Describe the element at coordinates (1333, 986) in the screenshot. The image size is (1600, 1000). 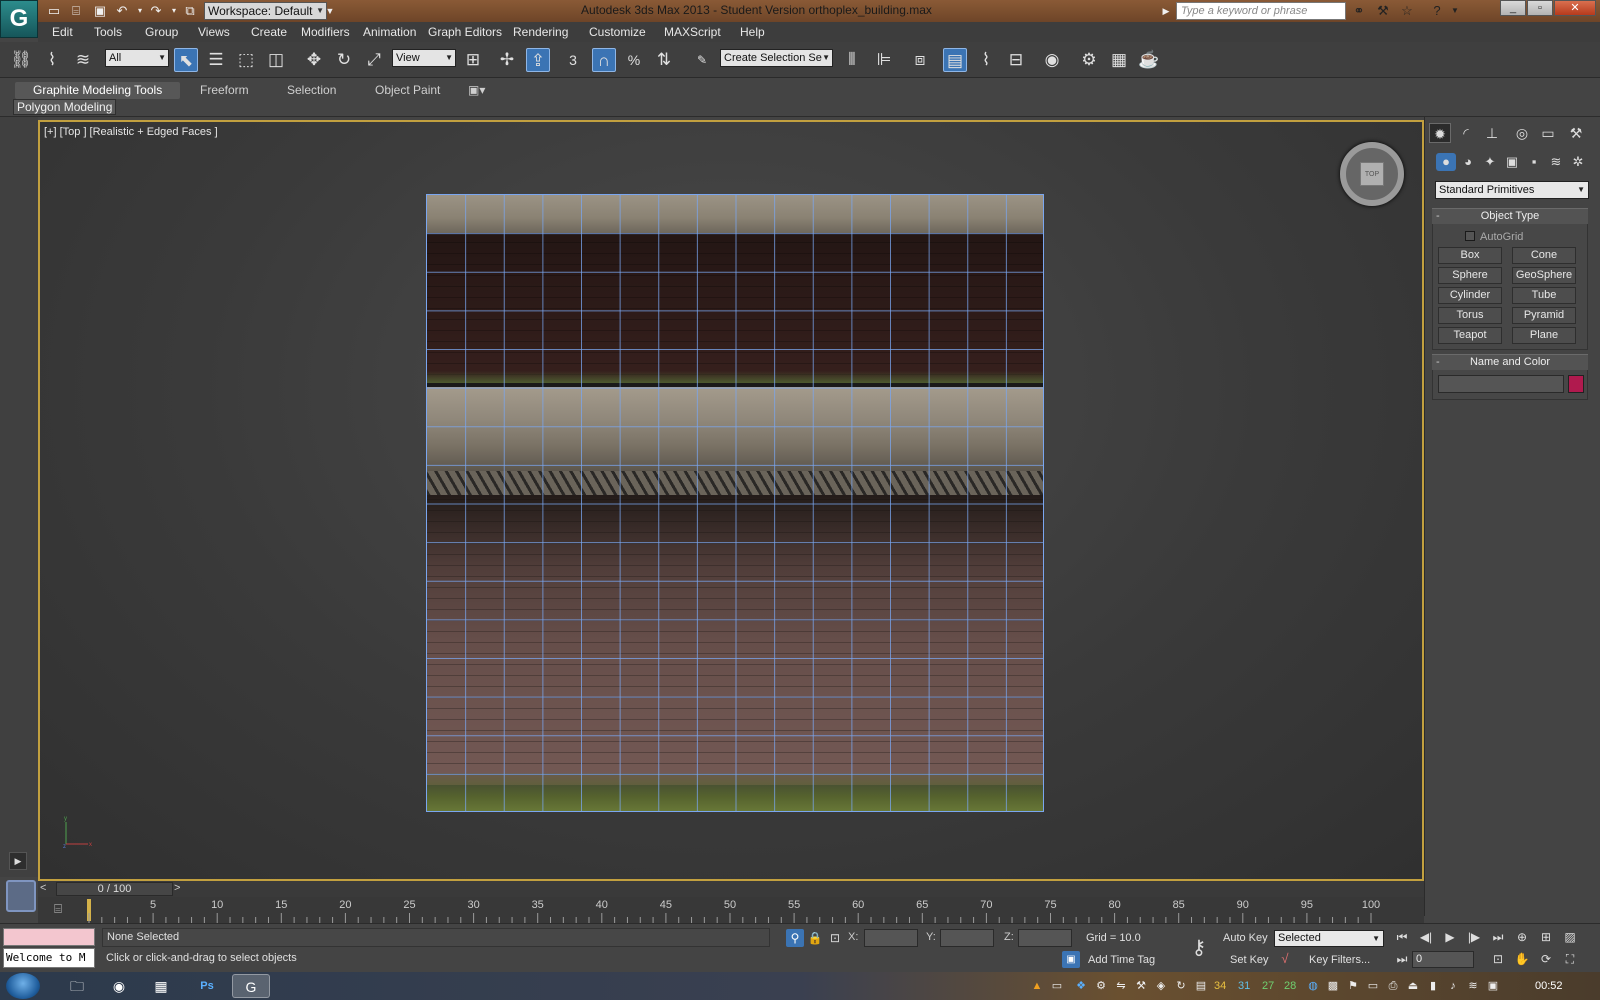
I see `tray-app-icon: ▩` at that location.